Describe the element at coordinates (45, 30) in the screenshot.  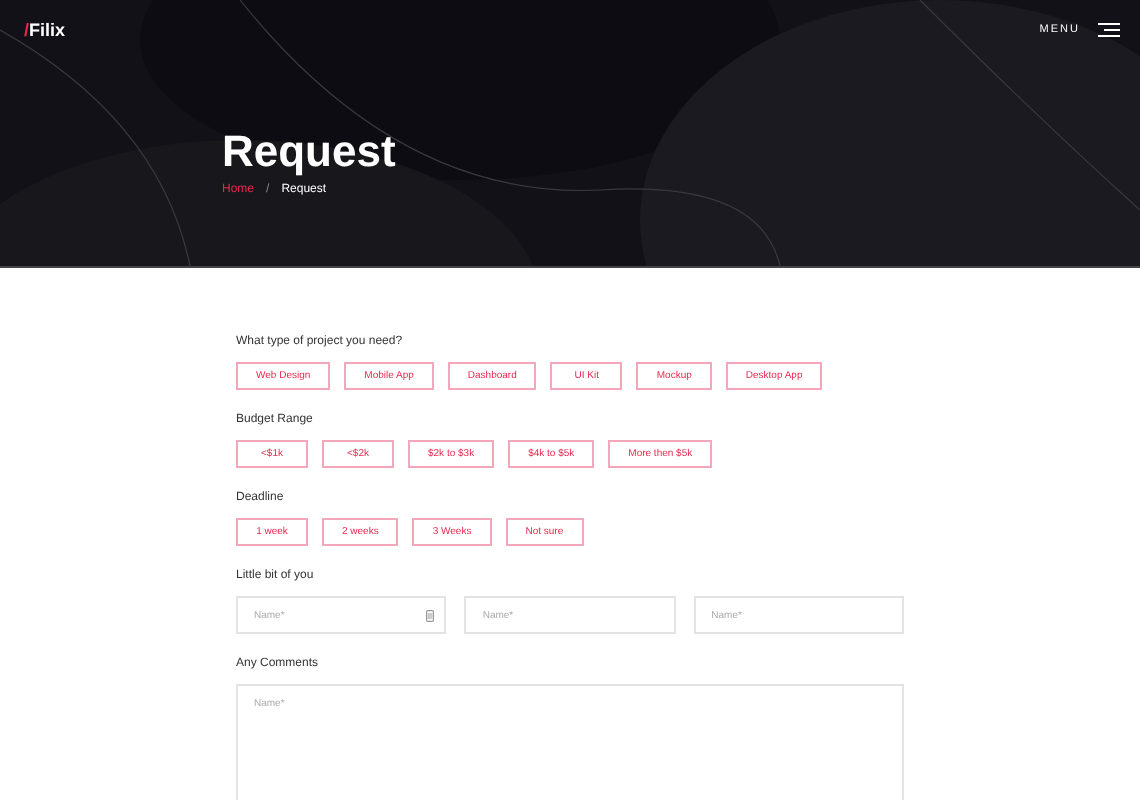
I see `logo: /Filix` at that location.